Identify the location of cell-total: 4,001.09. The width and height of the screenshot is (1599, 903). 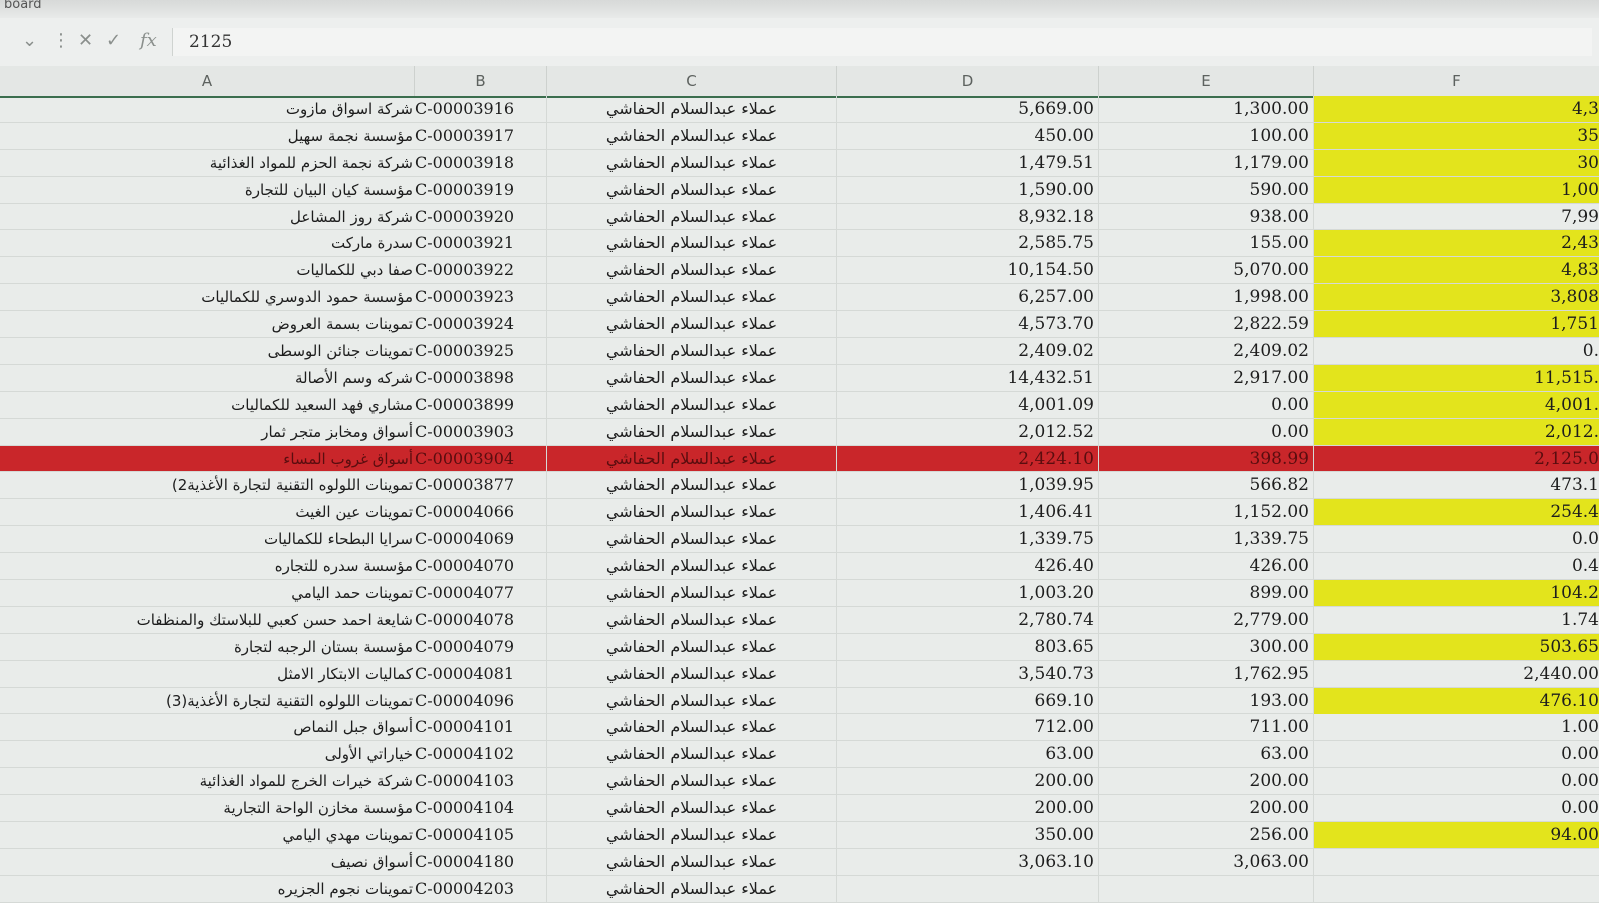
(968, 404).